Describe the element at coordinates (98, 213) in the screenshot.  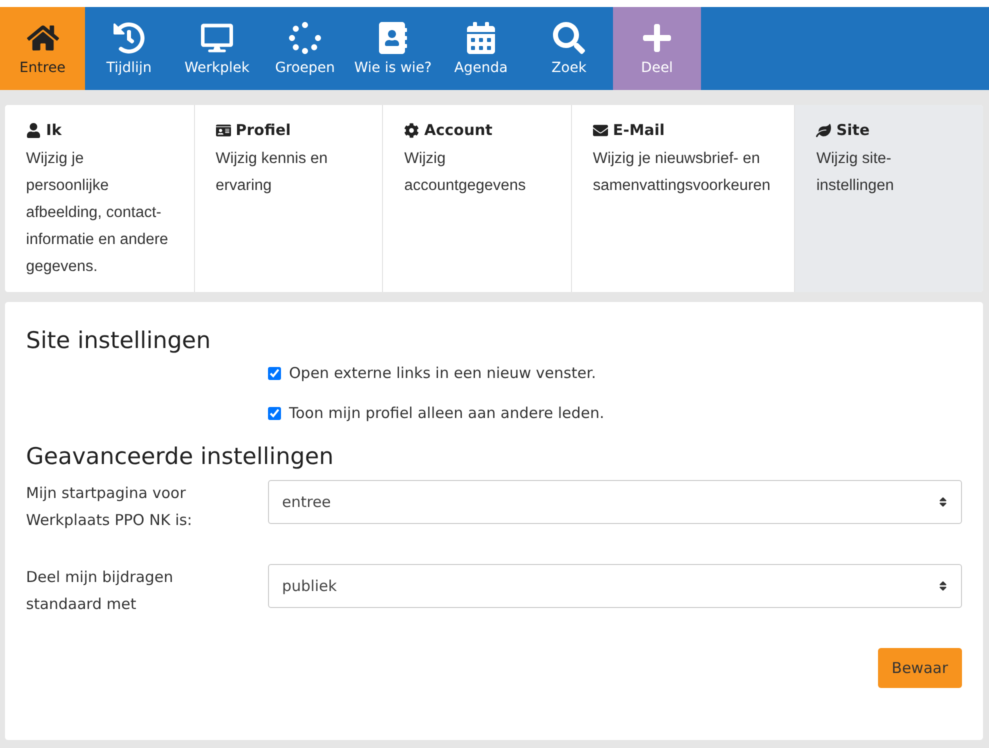
I see `tab-description: Wijzig je persoonlijke afbeelding, contact-informatie en andere gegevens.` at that location.